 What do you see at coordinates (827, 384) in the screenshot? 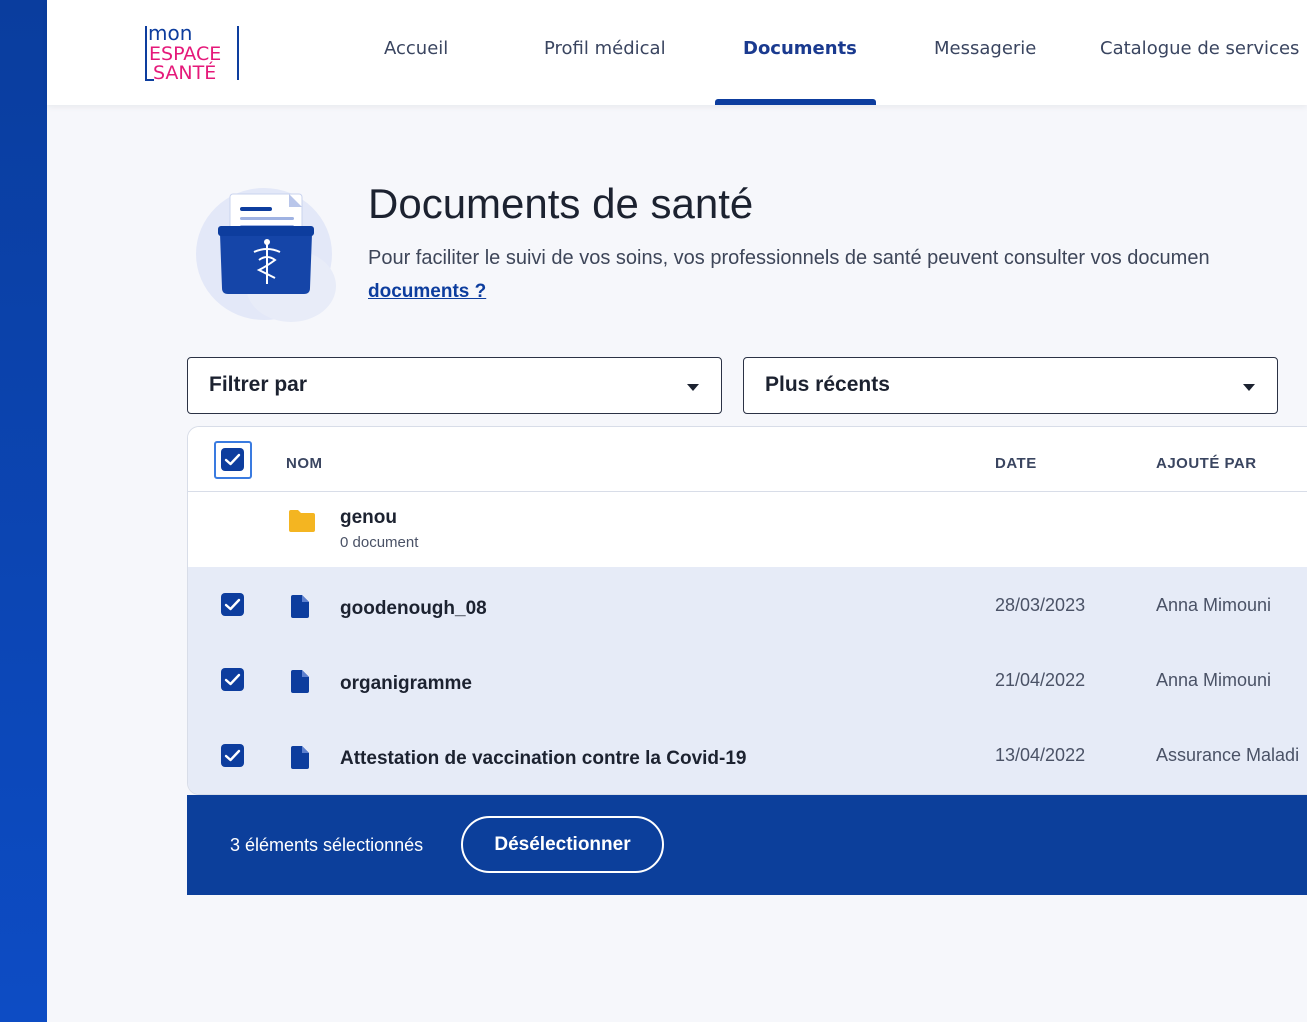
I see `sort-select-label: Plus récents` at bounding box center [827, 384].